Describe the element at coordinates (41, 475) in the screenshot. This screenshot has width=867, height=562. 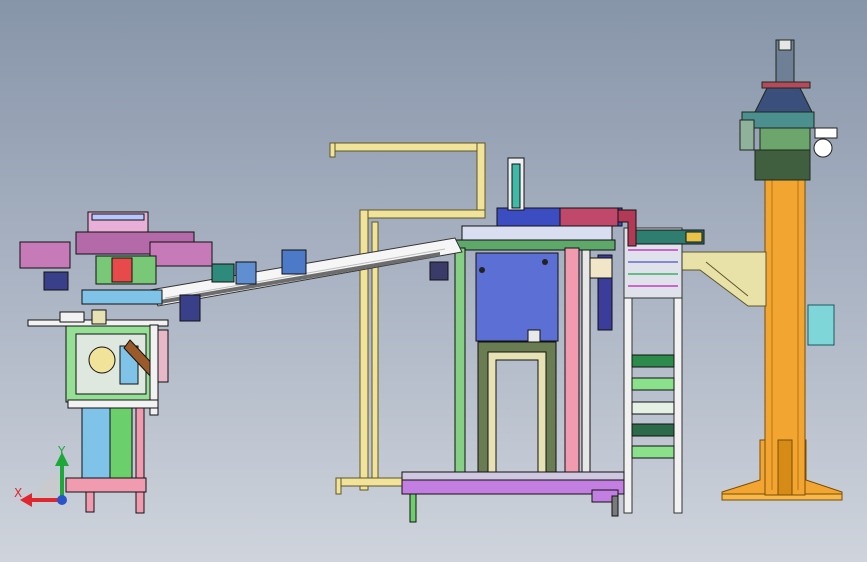
I see `coordinate-triad: Y X` at that location.